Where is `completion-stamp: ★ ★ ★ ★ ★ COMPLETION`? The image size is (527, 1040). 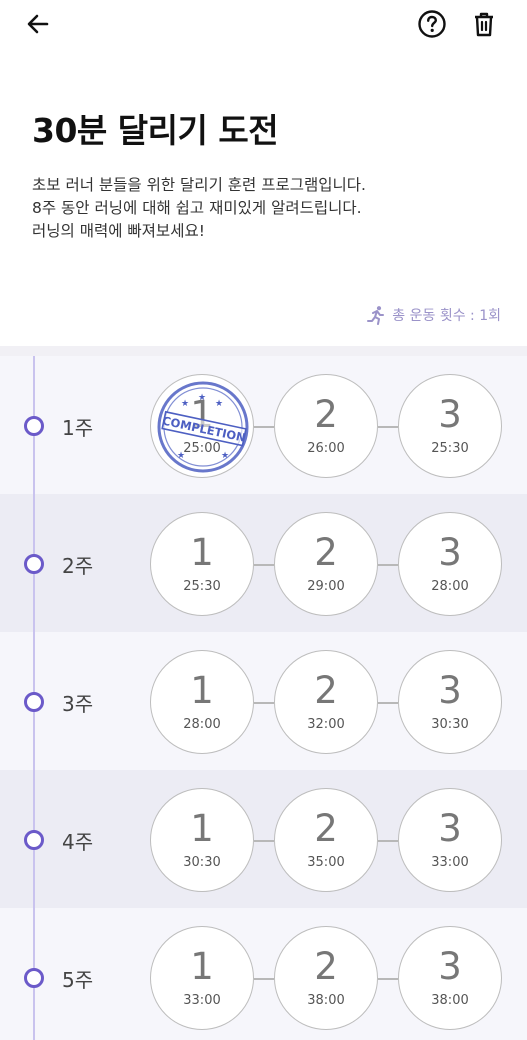
completion-stamp: ★ ★ ★ ★ ★ COMPLETION is located at coordinates (203, 427).